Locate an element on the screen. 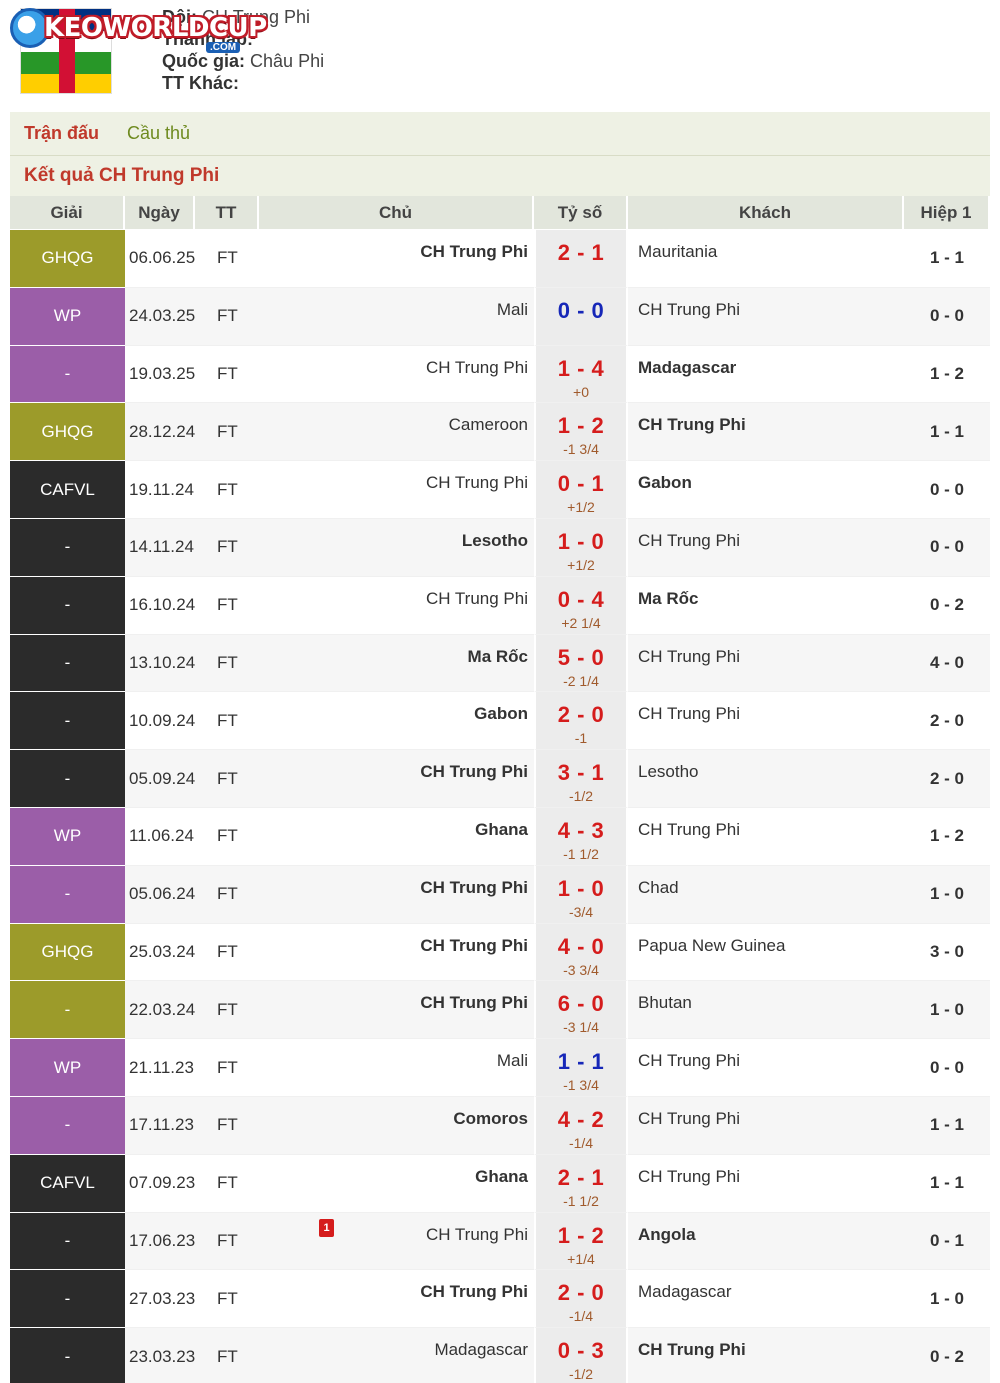 This screenshot has width=1000, height=1383. home-team: Ma Rốc is located at coordinates (498, 656).